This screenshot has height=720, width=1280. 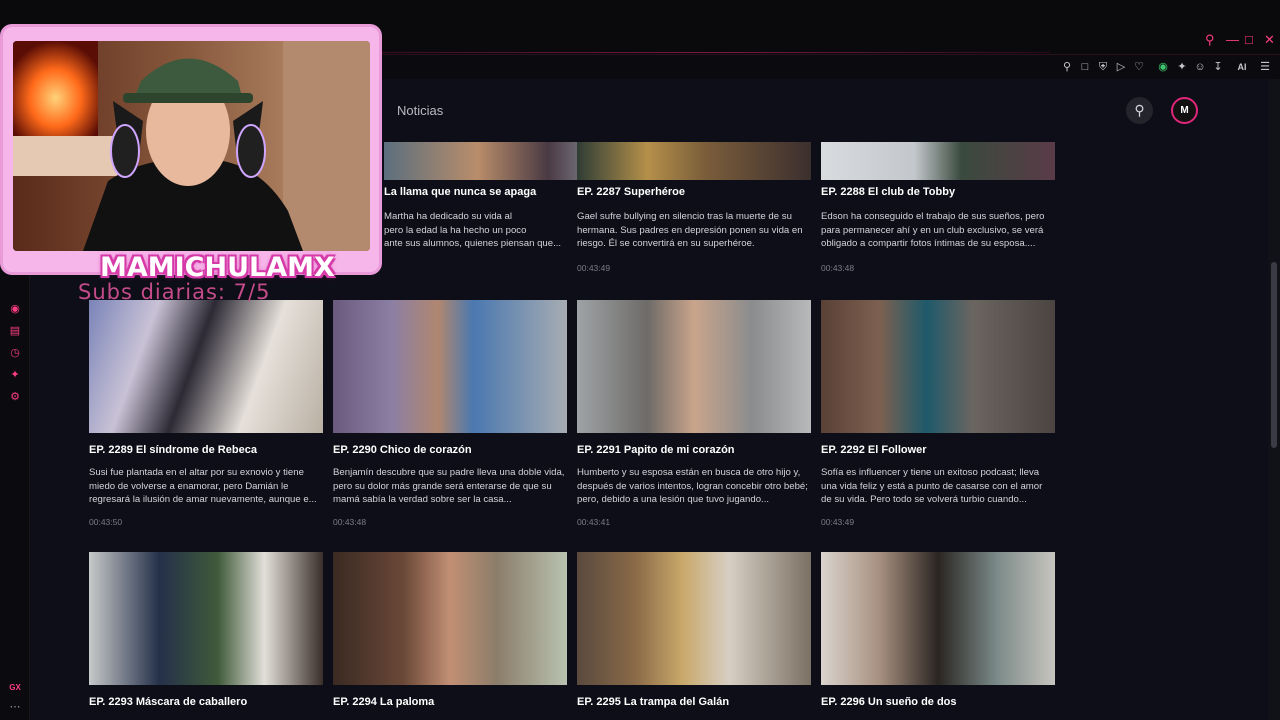 I want to click on history-icon: ◷, so click(x=15, y=353).